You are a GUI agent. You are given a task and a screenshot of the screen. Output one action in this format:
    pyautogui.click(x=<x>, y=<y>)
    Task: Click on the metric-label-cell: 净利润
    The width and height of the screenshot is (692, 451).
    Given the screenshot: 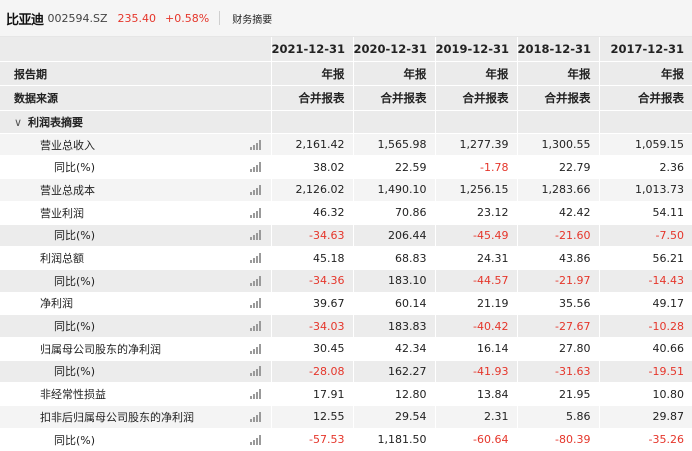 What is the action you would take?
    pyautogui.click(x=135, y=304)
    